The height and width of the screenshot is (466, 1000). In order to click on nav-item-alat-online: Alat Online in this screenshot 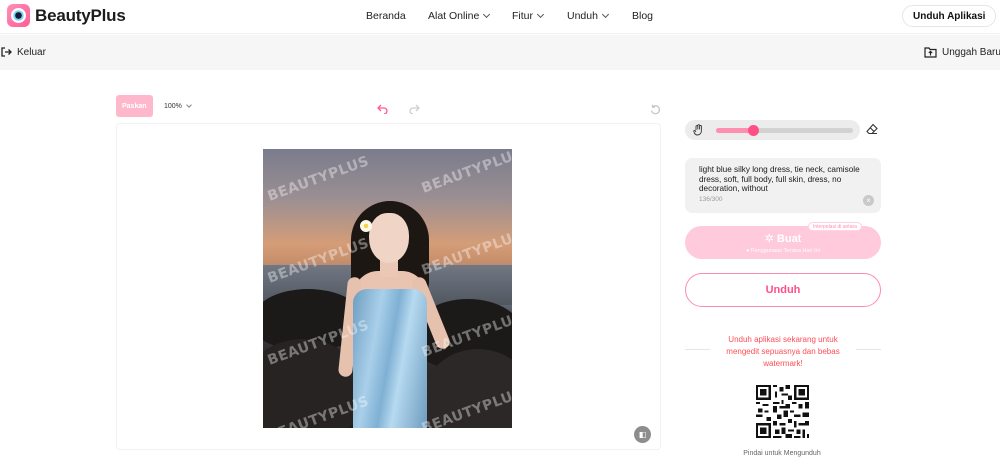, I will do `click(459, 16)`.